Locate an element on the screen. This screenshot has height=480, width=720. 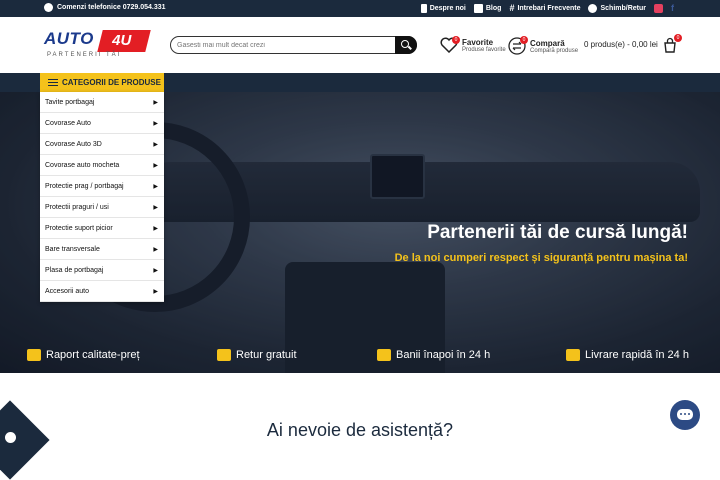
instagram-icon is located at coordinates (658, 8).